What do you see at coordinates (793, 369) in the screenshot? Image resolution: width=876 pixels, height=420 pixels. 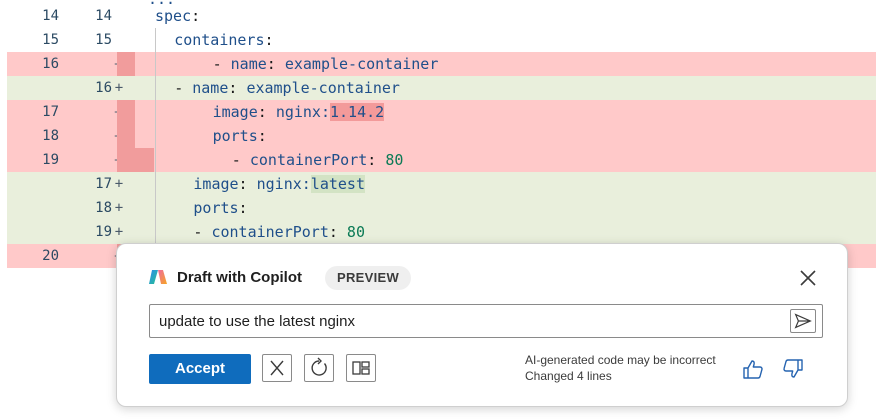 I see `thumbs-down-icon` at bounding box center [793, 369].